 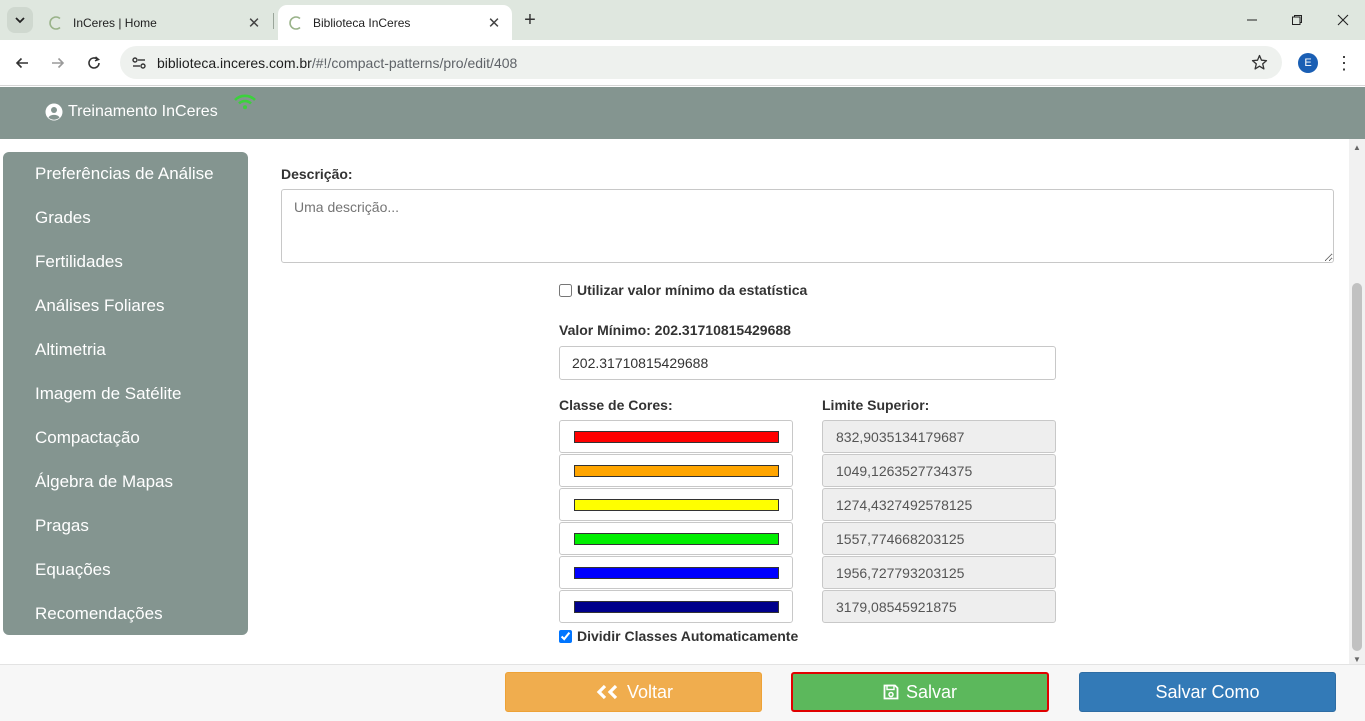 I want to click on tab-search-button, so click(x=20, y=20).